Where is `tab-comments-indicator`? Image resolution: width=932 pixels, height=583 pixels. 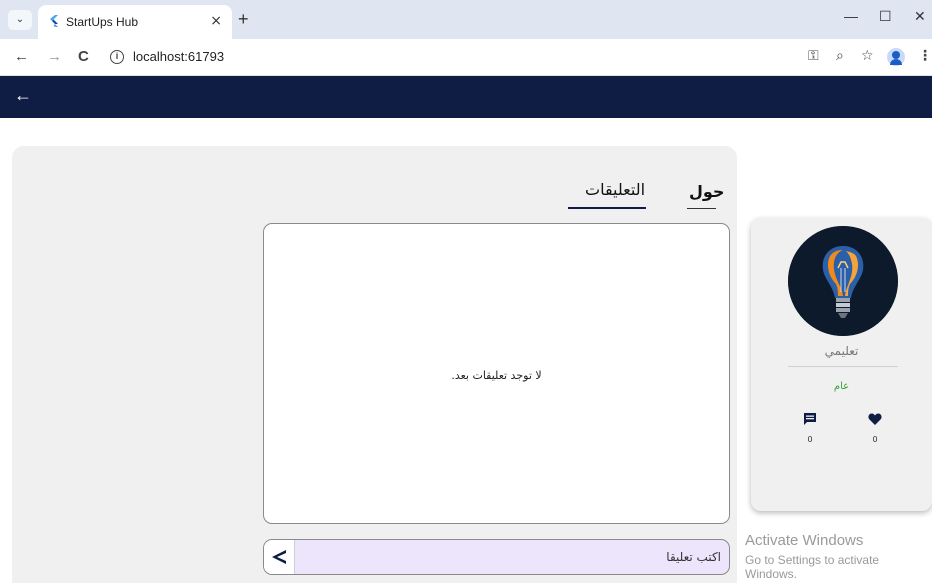 tab-comments-indicator is located at coordinates (607, 208).